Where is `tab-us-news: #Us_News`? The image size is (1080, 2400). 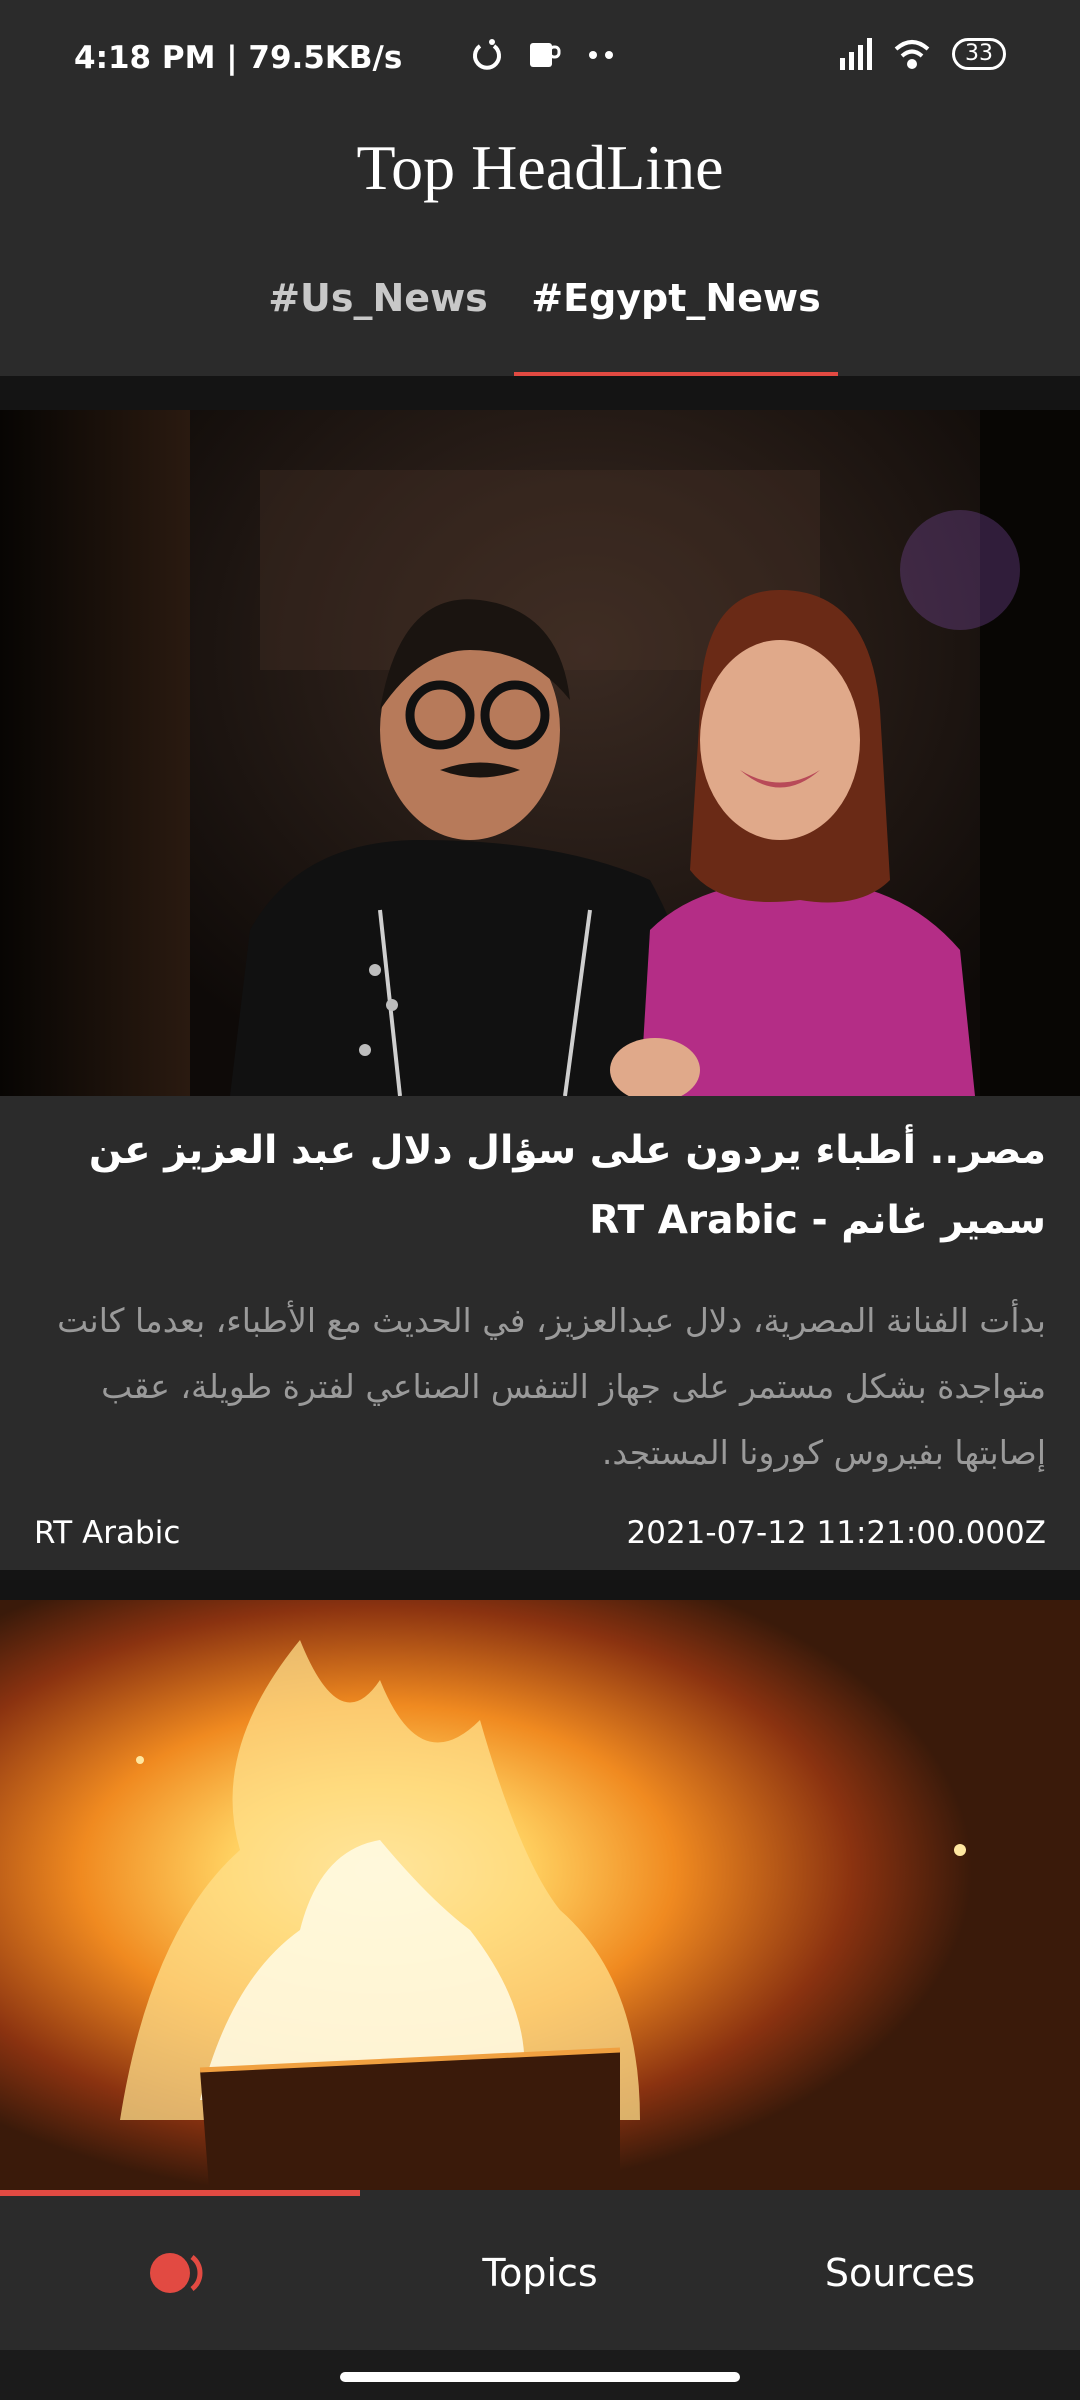
tab-us-news: #Us_News is located at coordinates (378, 315).